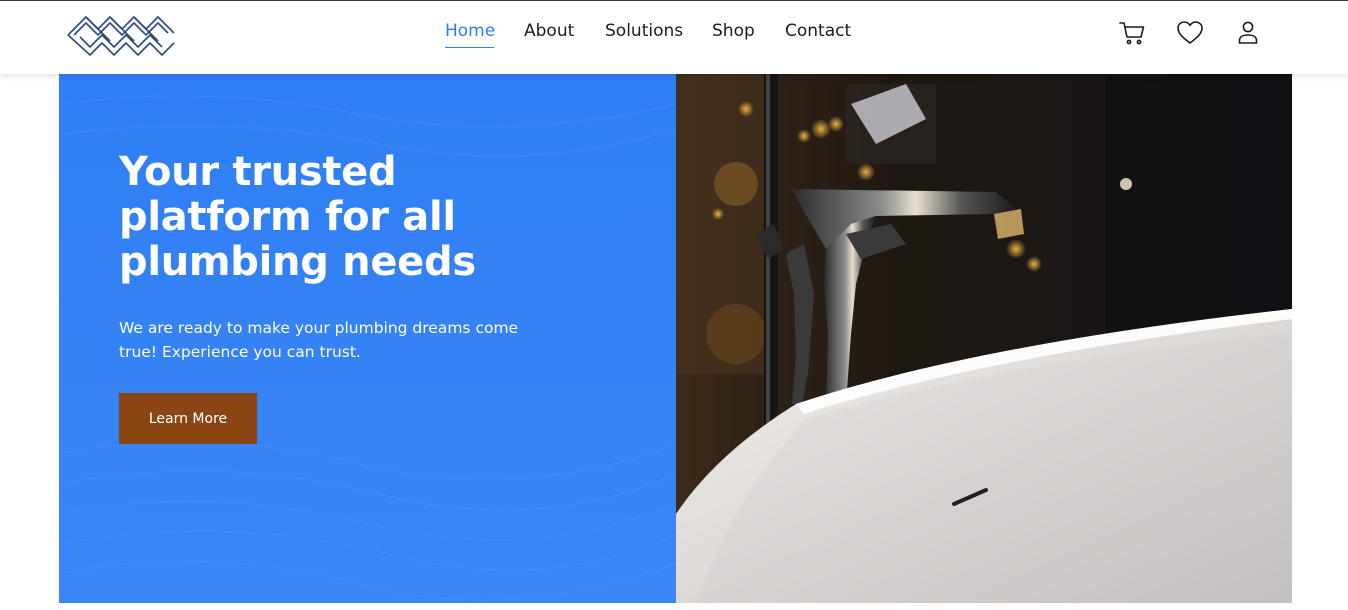 Image resolution: width=1348 pixels, height=610 pixels. I want to click on nav-shop: Shop, so click(733, 31).